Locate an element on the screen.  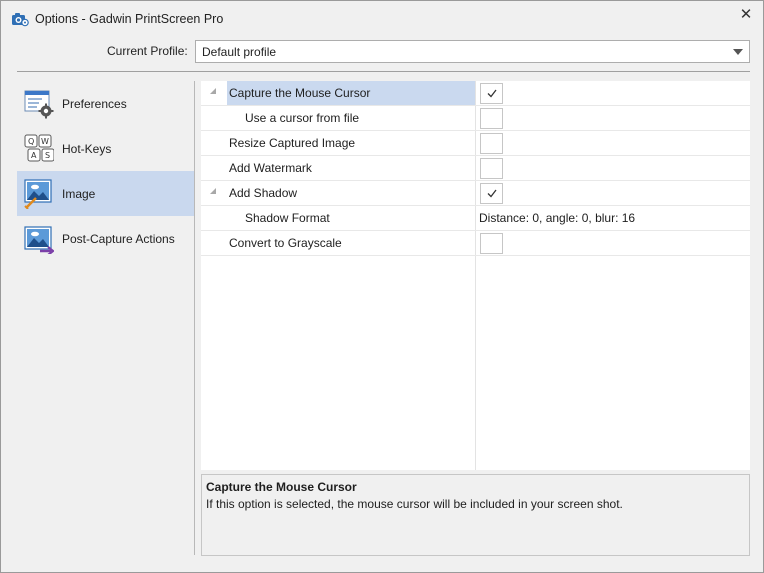
nav-item-preferences: Preferences is located at coordinates (105, 103).